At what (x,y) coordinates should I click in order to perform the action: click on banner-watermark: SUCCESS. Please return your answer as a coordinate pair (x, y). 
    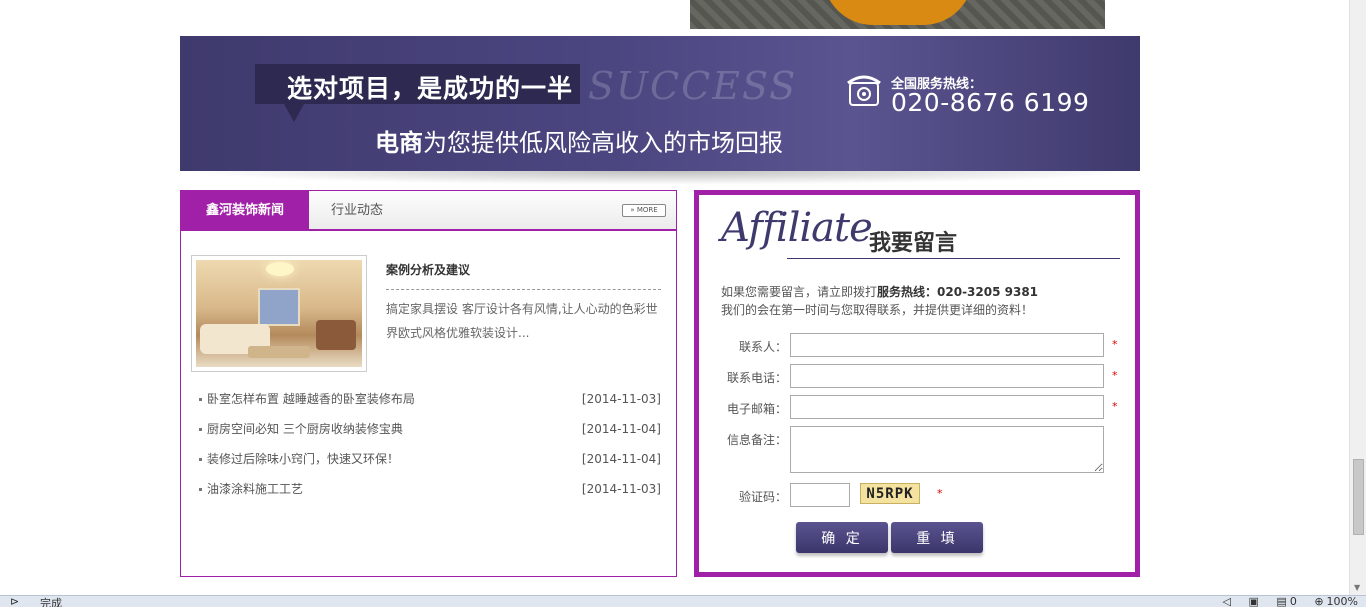
    Looking at the image, I should click on (693, 86).